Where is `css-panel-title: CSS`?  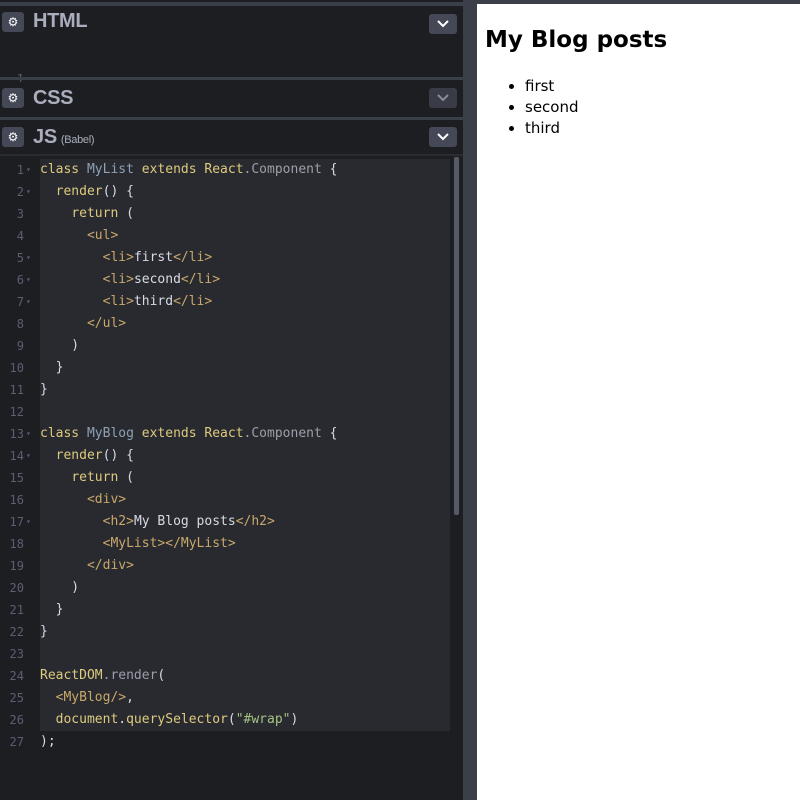
css-panel-title: CSS is located at coordinates (53, 98).